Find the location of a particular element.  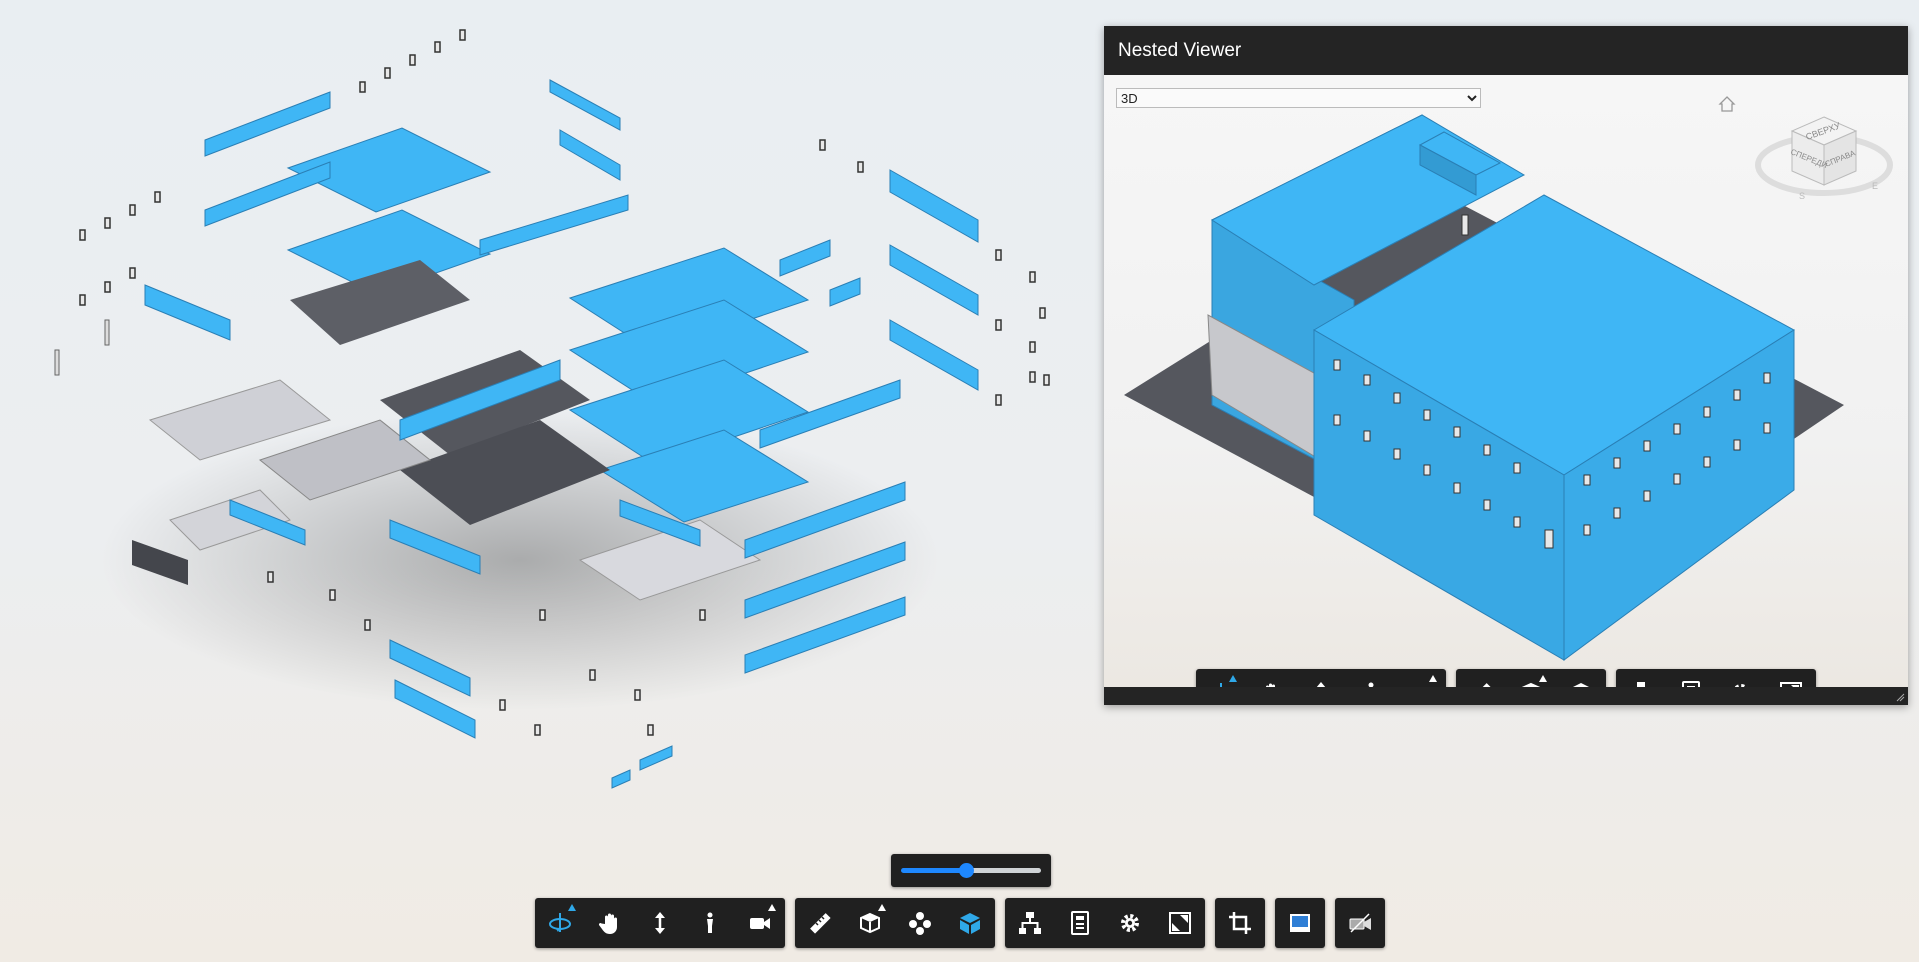

orbit-button is located at coordinates (560, 923).